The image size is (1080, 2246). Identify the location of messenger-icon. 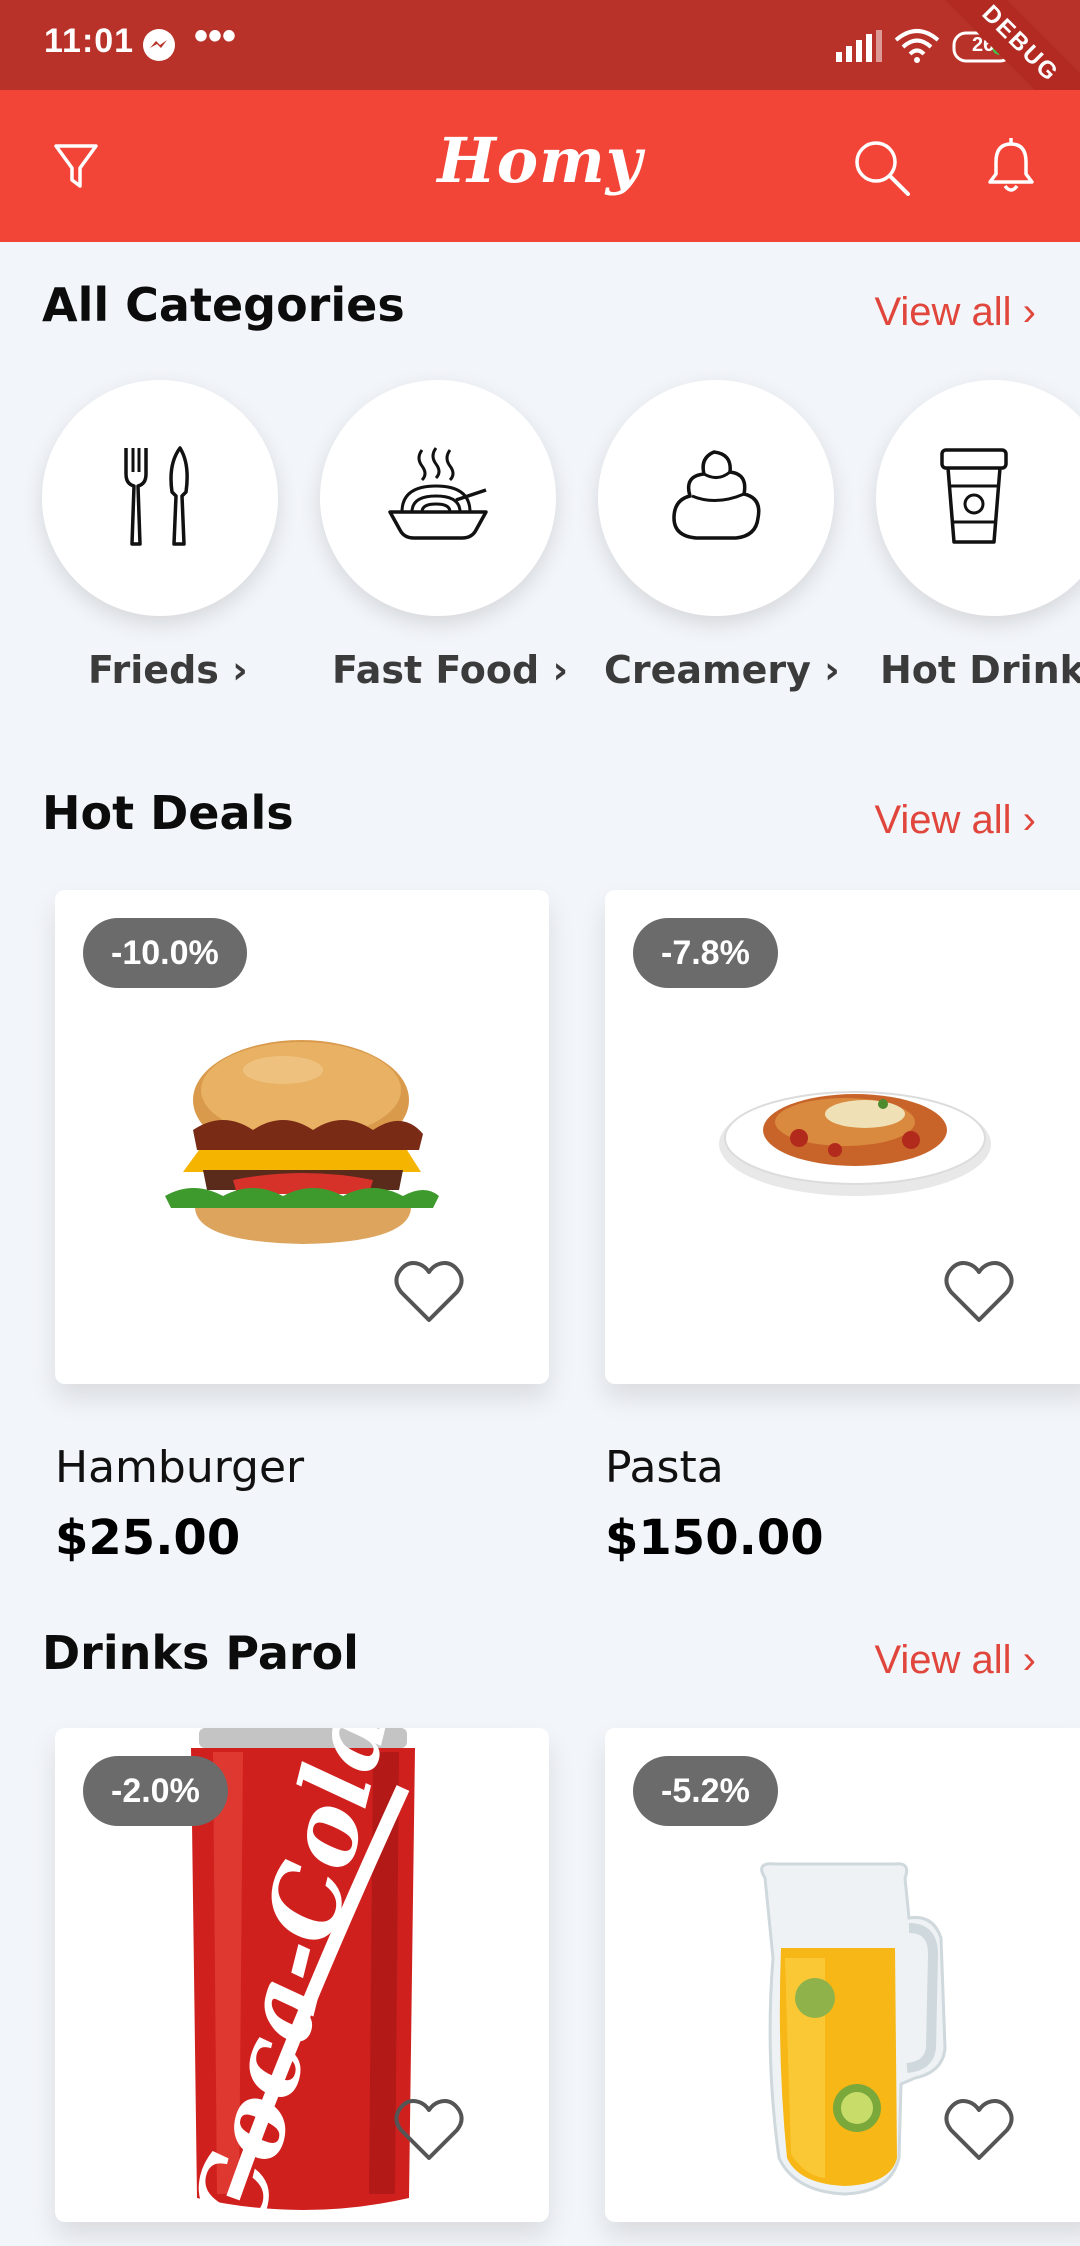
(159, 47).